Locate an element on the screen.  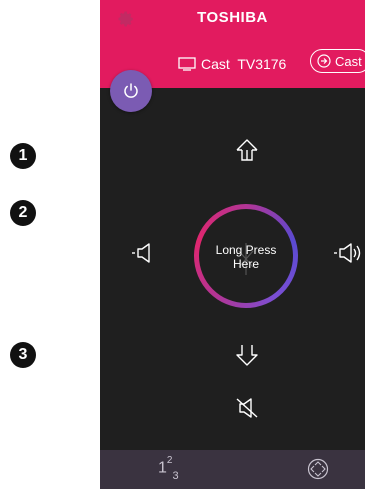
mute-icon is located at coordinates (247, 408).